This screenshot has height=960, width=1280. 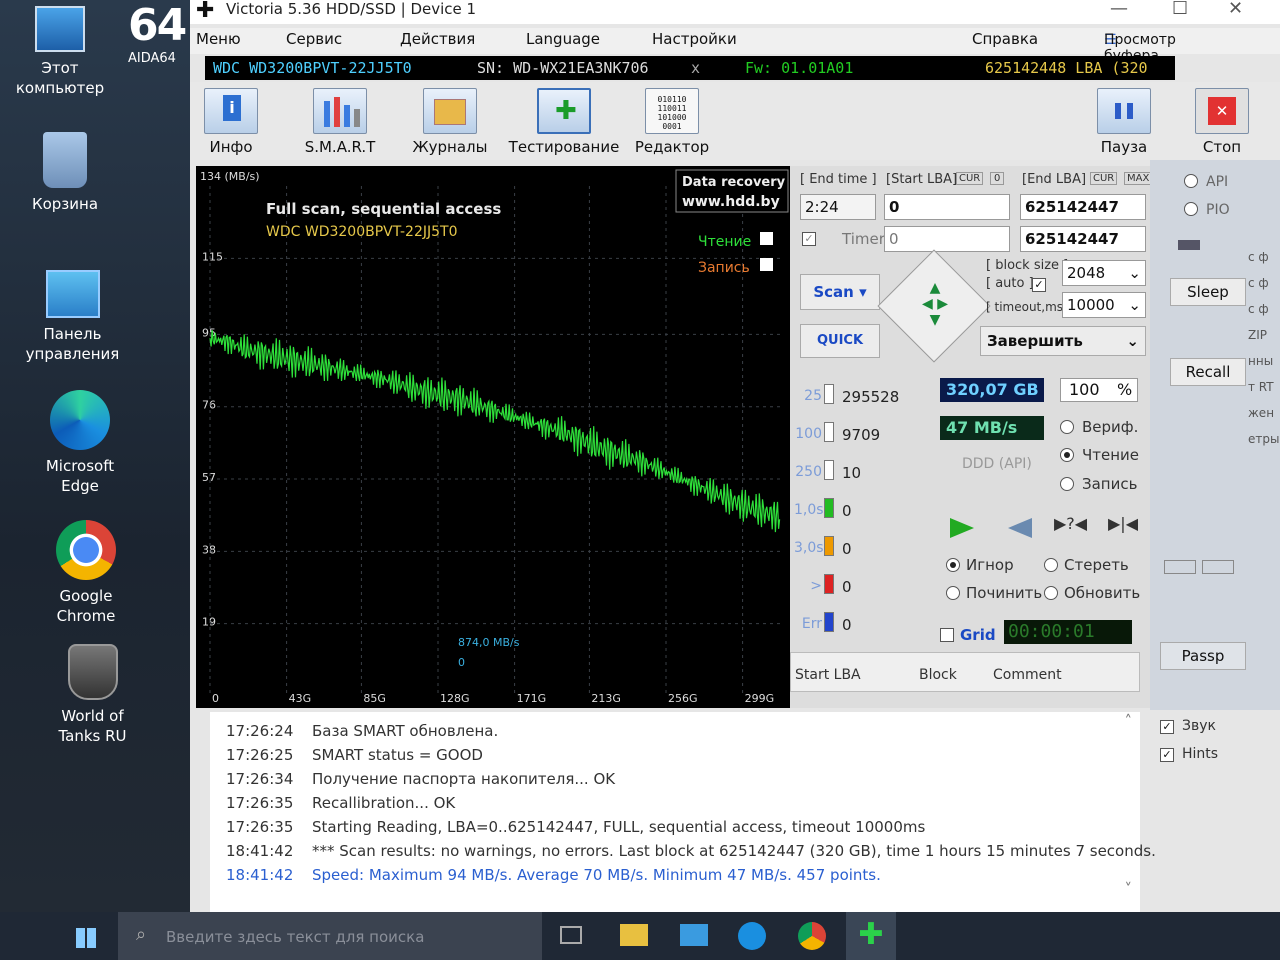 I want to click on counter-label: >, so click(x=816, y=586).